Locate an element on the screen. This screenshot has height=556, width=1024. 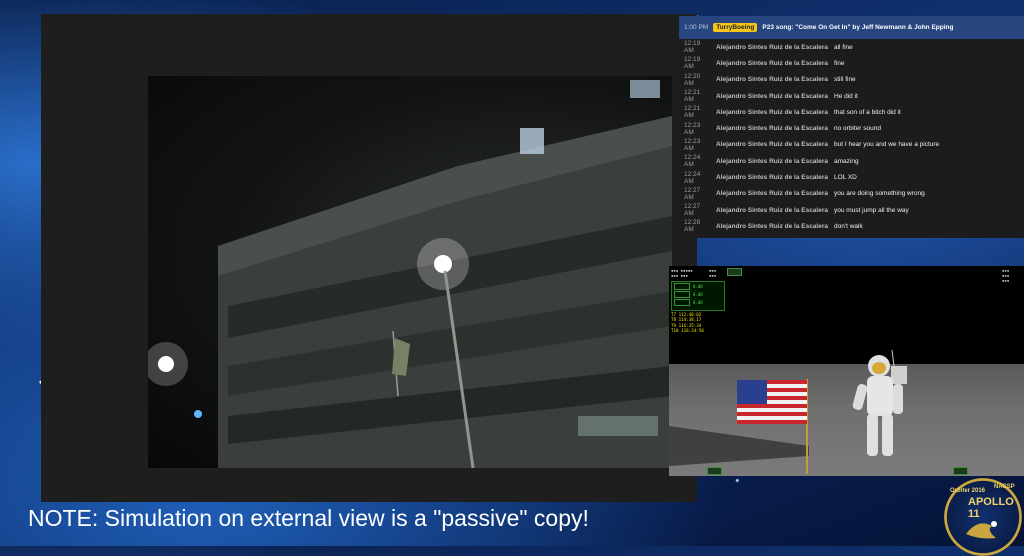
message-text: LOL XD is located at coordinates (845, 178).